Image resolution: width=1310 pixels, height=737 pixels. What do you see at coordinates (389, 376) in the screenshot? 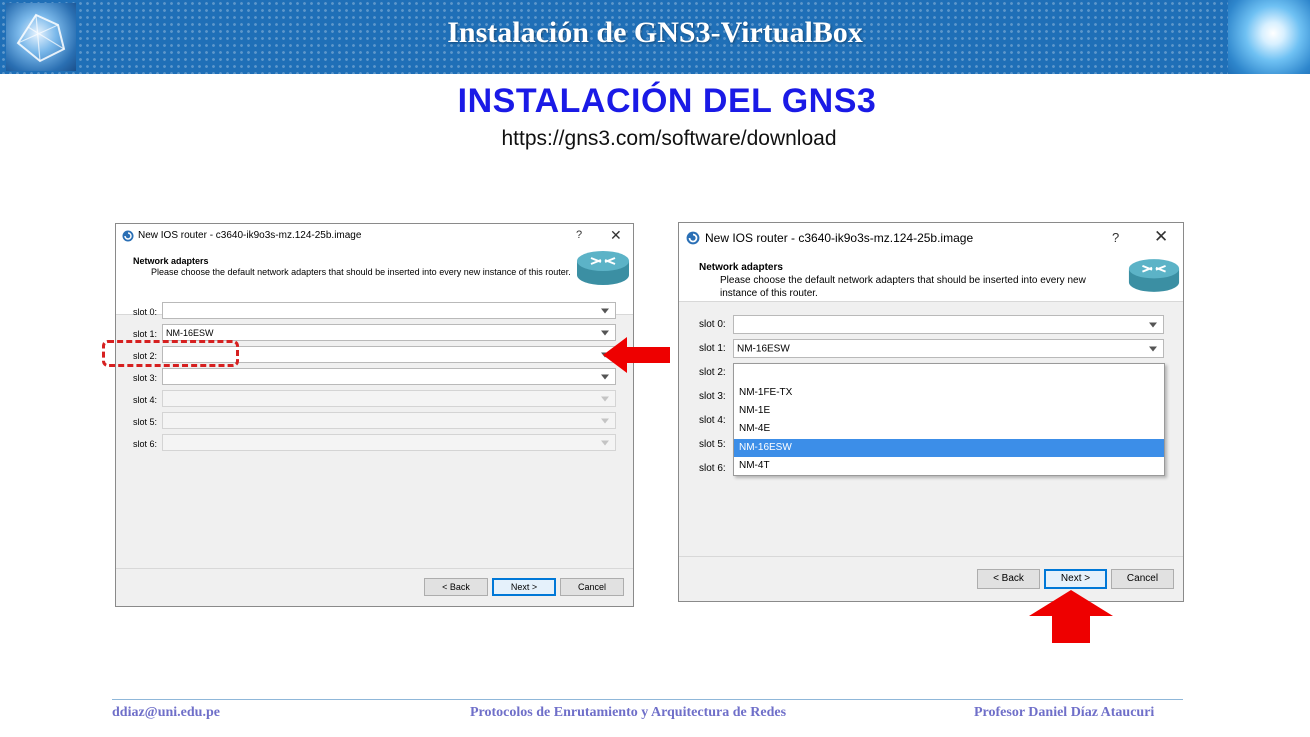
I see `slot-3-combo` at bounding box center [389, 376].